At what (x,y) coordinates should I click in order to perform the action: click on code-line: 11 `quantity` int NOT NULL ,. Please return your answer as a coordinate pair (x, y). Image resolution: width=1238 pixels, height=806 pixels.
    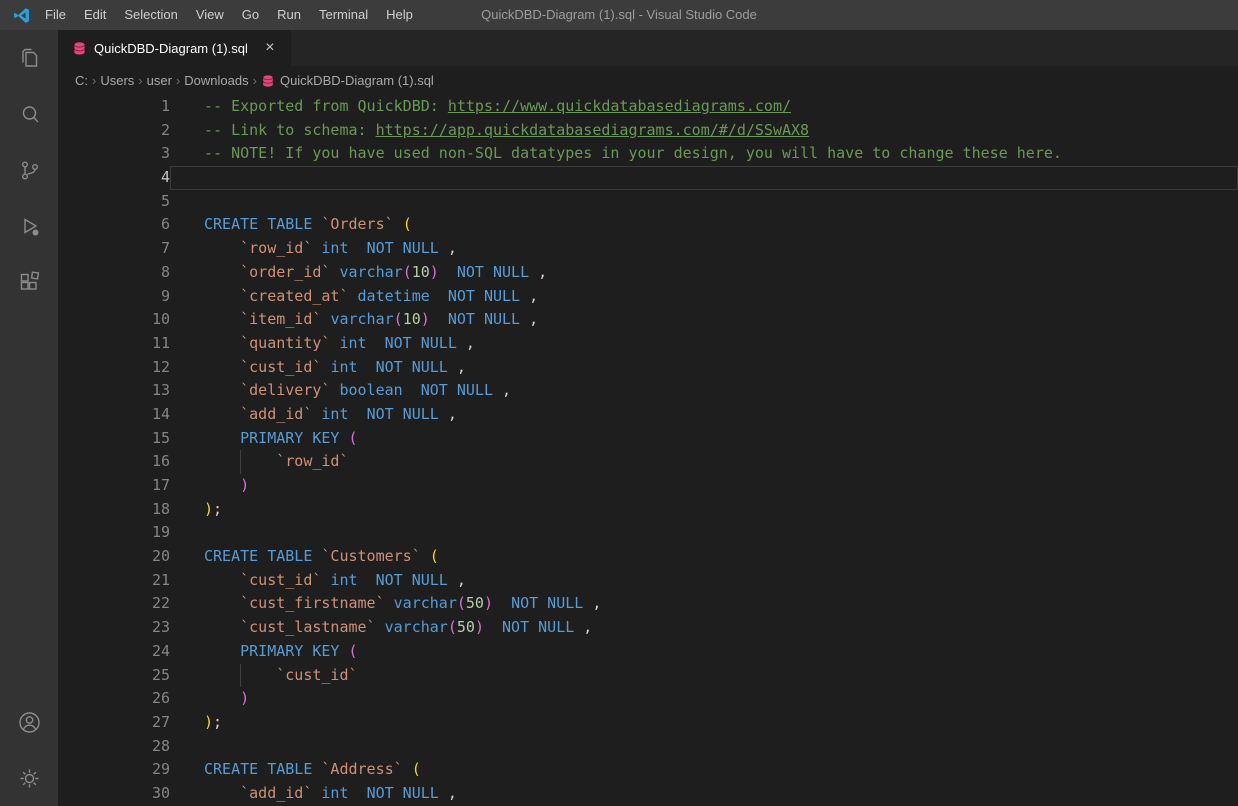
    Looking at the image, I should click on (648, 344).